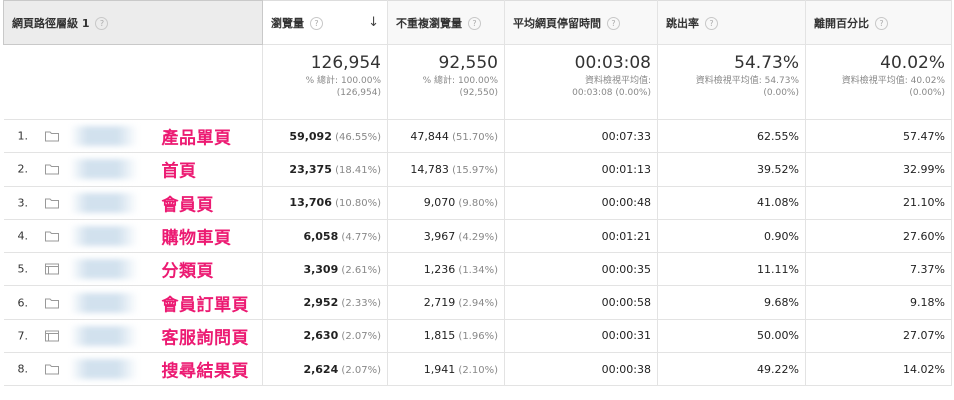 Image resolution: width=954 pixels, height=400 pixels. What do you see at coordinates (878, 169) in the screenshot?
I see `exit-cell: 32.99%` at bounding box center [878, 169].